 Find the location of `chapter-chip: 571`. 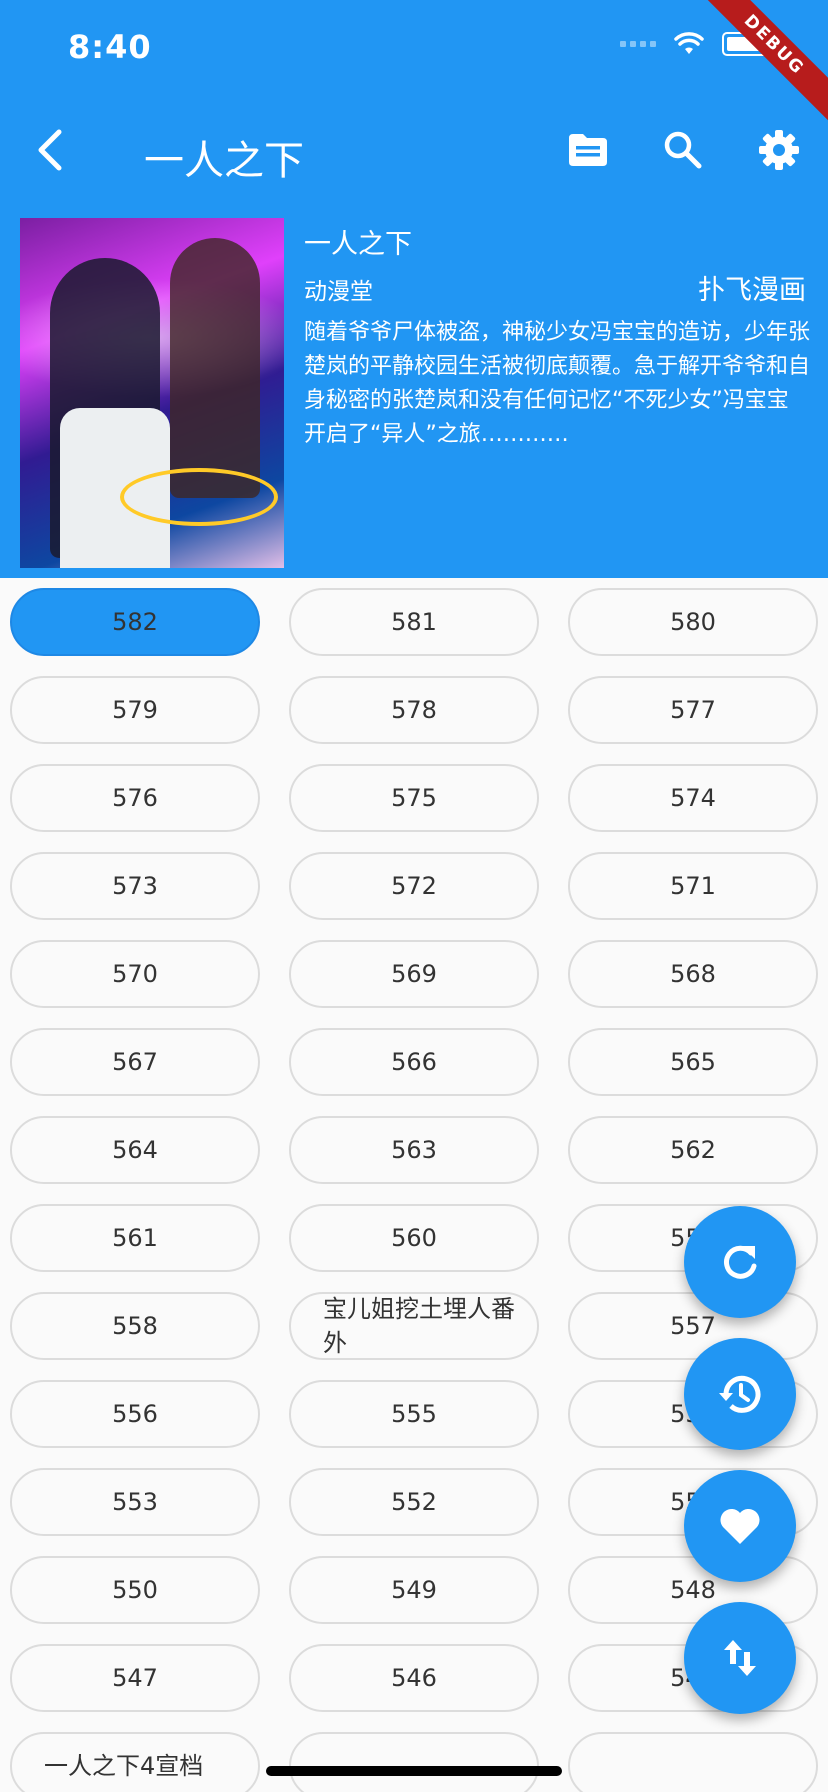

chapter-chip: 571 is located at coordinates (693, 886).